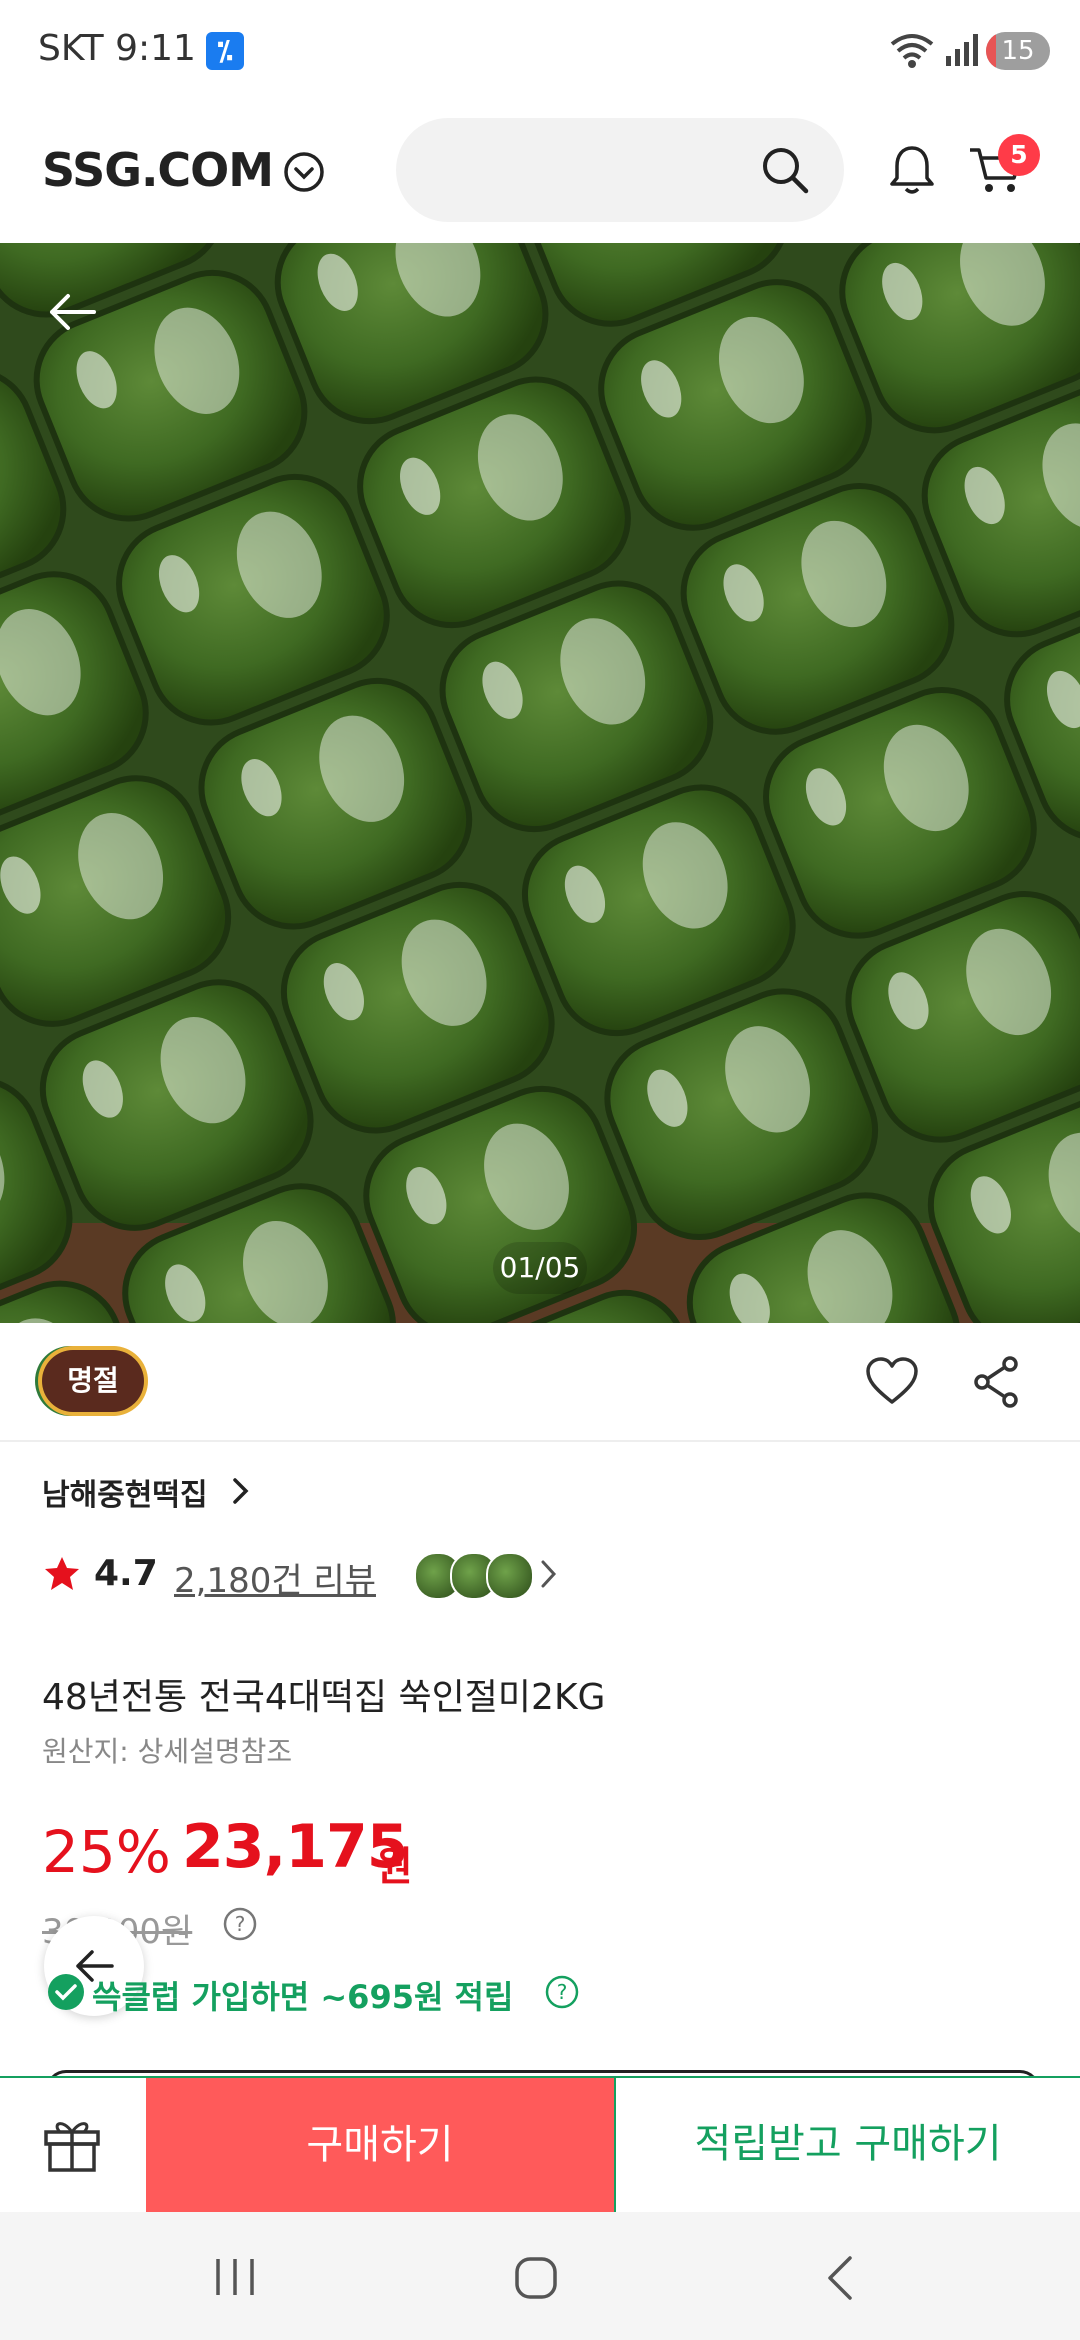 The height and width of the screenshot is (2340, 1080). I want to click on search-icon, so click(785, 170).